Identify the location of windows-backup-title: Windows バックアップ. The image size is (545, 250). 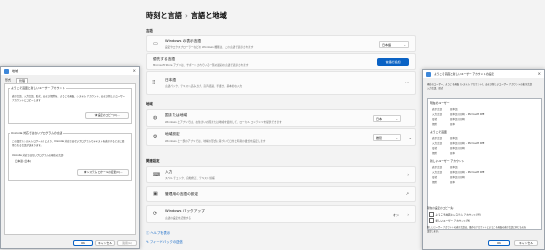
(185, 211).